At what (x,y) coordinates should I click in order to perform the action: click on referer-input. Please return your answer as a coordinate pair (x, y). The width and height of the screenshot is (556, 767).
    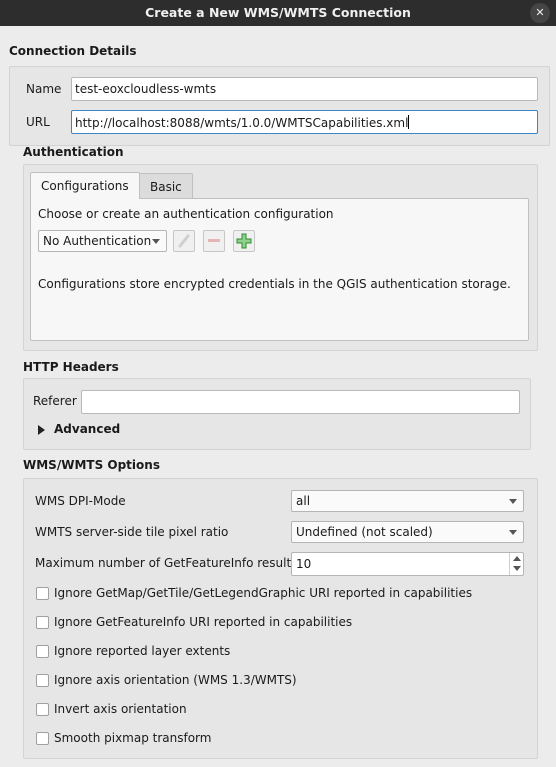
    Looking at the image, I should click on (300, 402).